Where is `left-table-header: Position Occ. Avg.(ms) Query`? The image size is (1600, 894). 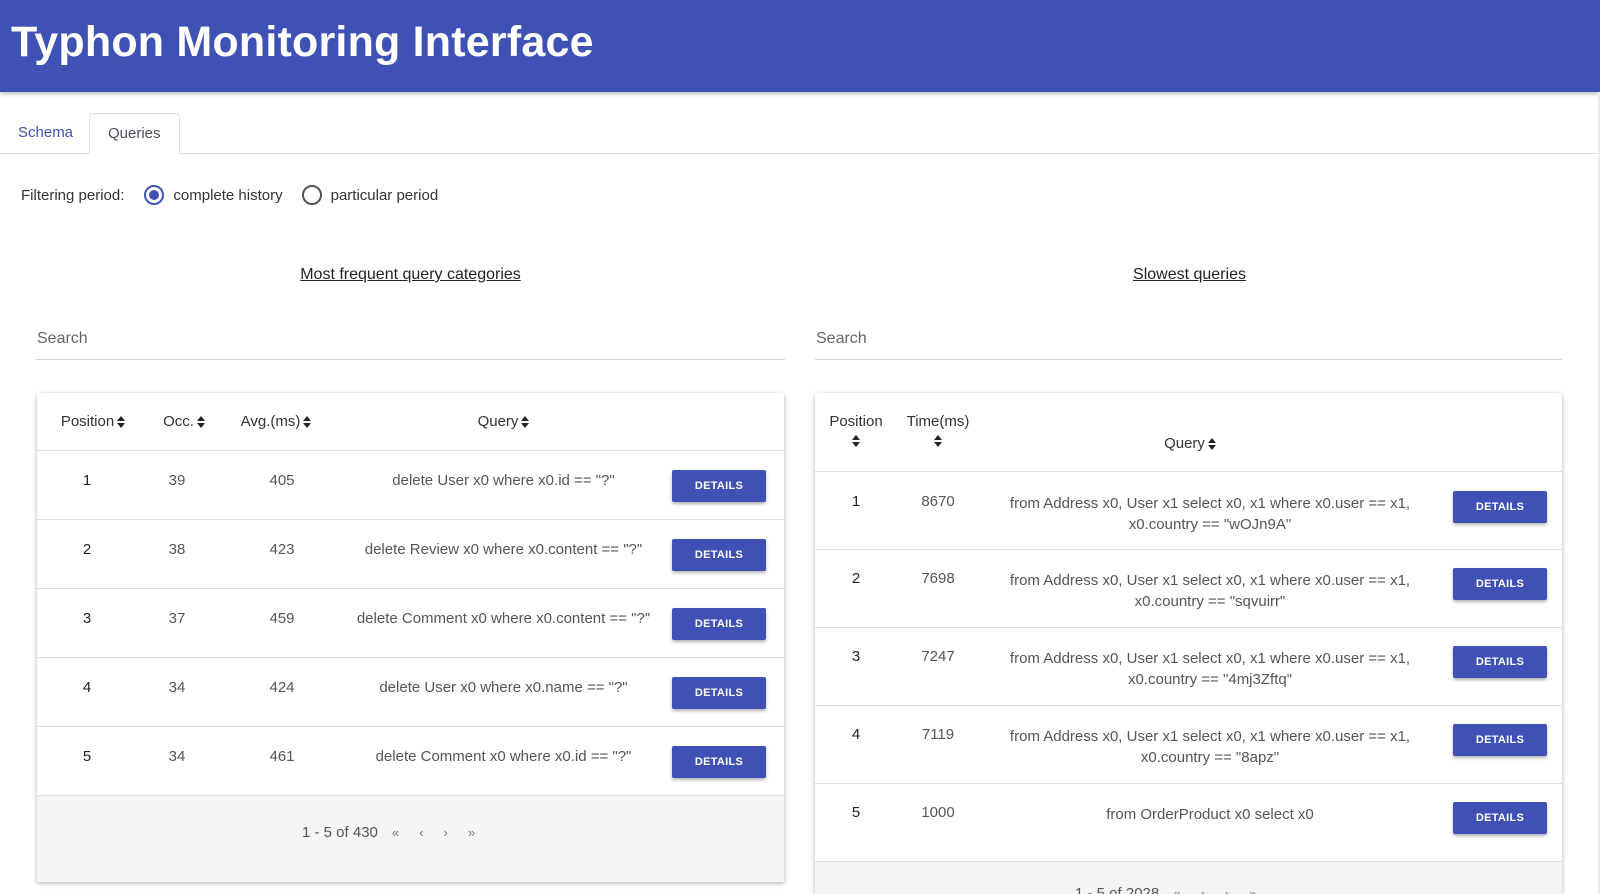
left-table-header: Position Occ. Avg.(ms) Query is located at coordinates (410, 422).